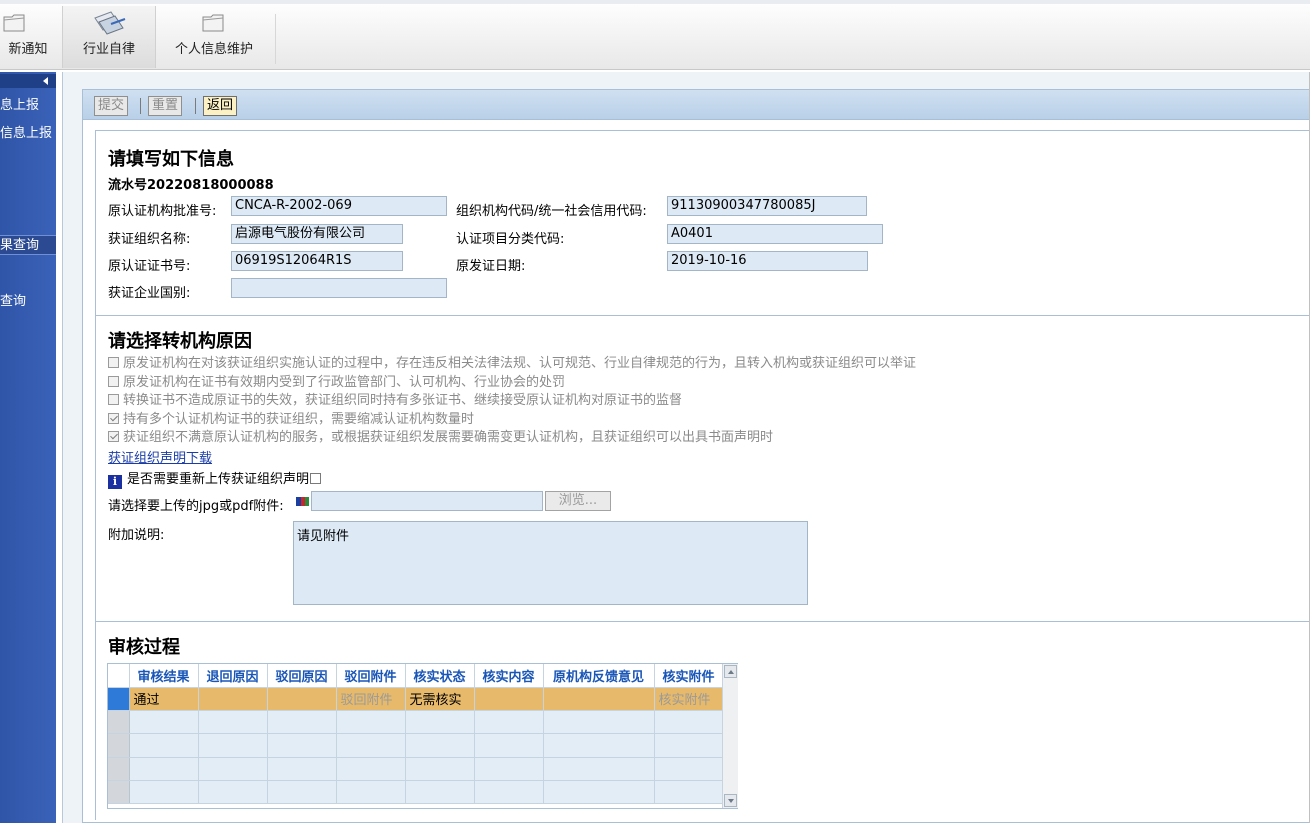  What do you see at coordinates (339, 288) in the screenshot?
I see `country-field` at bounding box center [339, 288].